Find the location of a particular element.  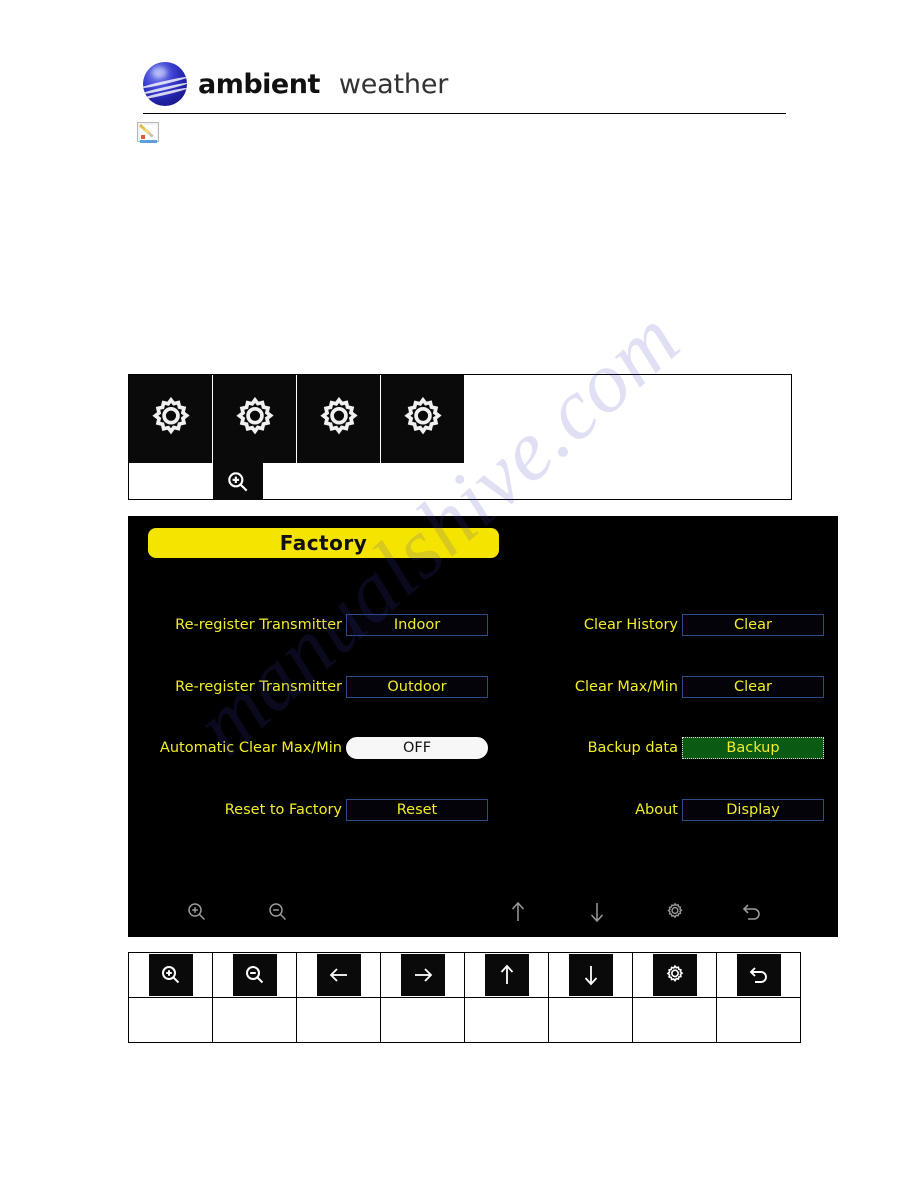

row-label: About is located at coordinates (656, 810).